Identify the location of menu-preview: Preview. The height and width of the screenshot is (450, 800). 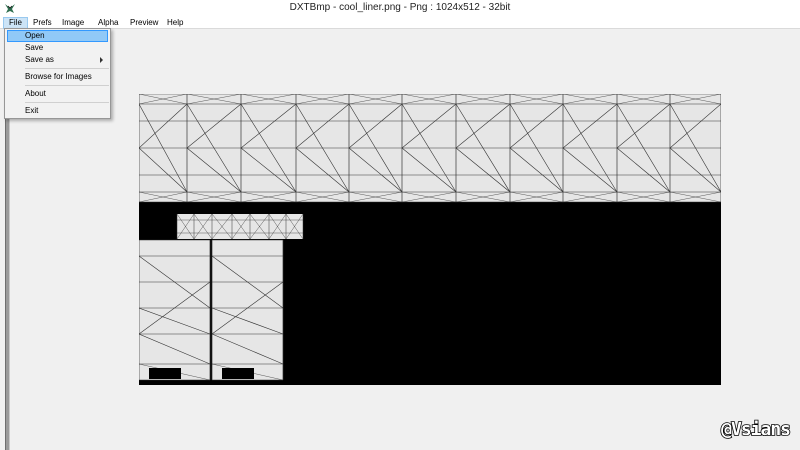
(144, 23).